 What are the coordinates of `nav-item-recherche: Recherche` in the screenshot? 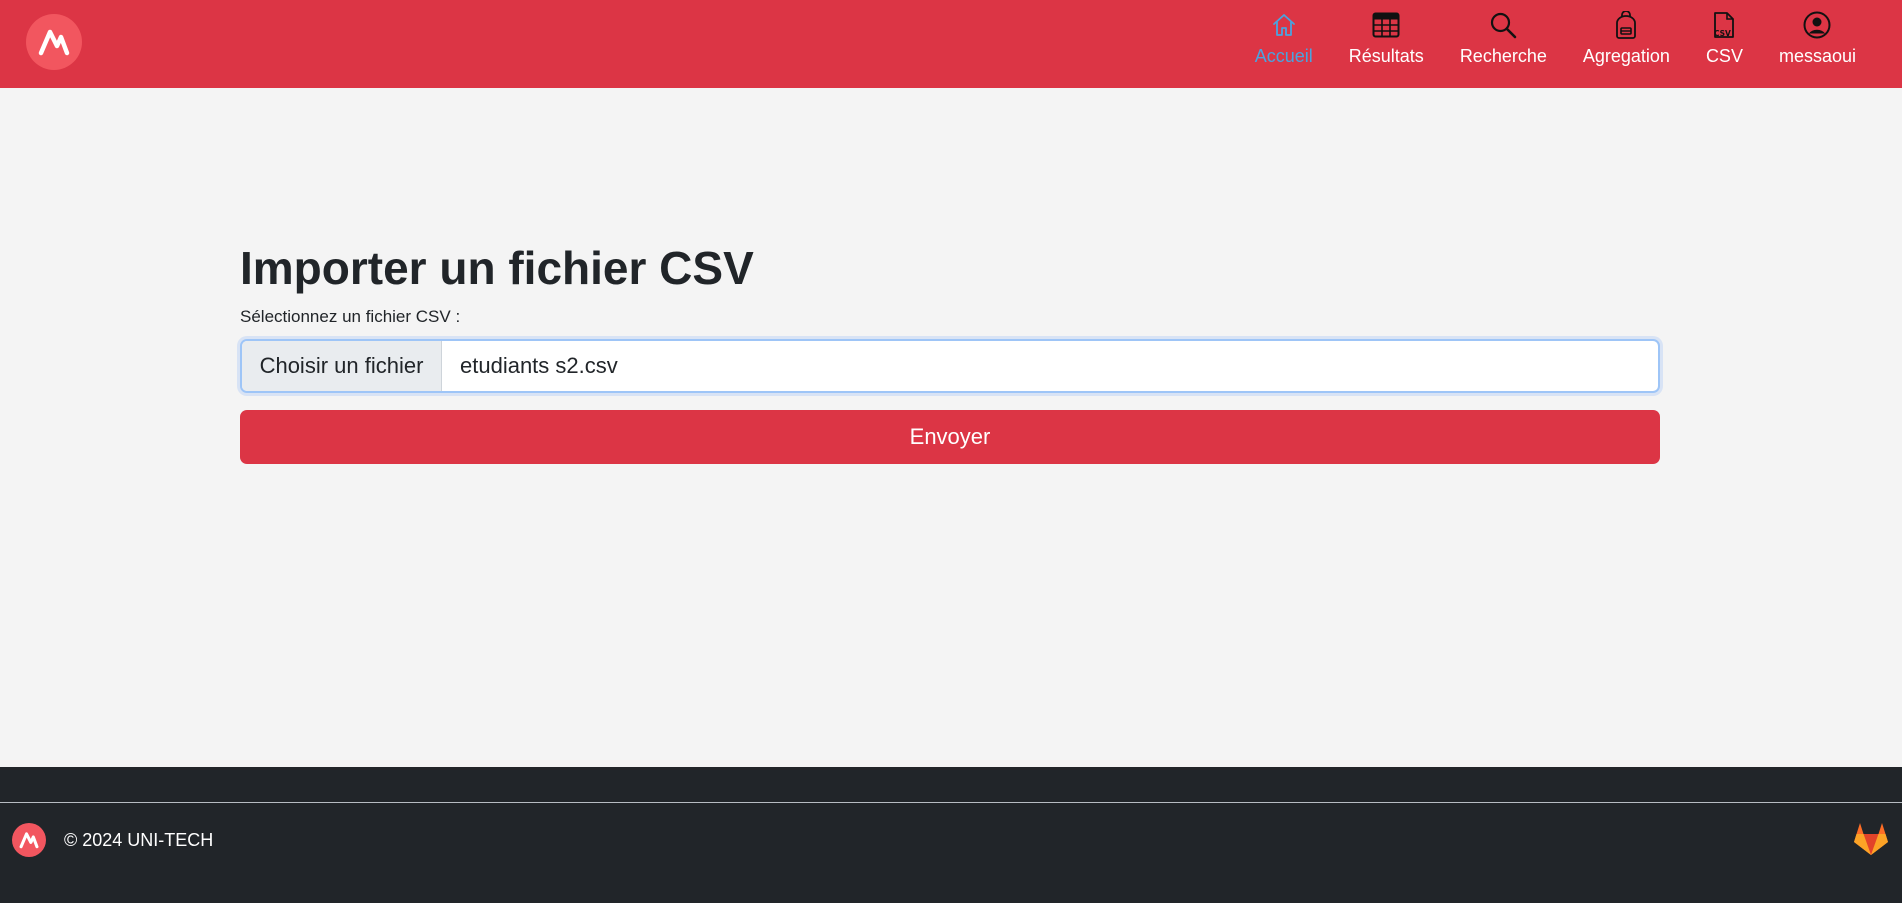 It's located at (1503, 44).